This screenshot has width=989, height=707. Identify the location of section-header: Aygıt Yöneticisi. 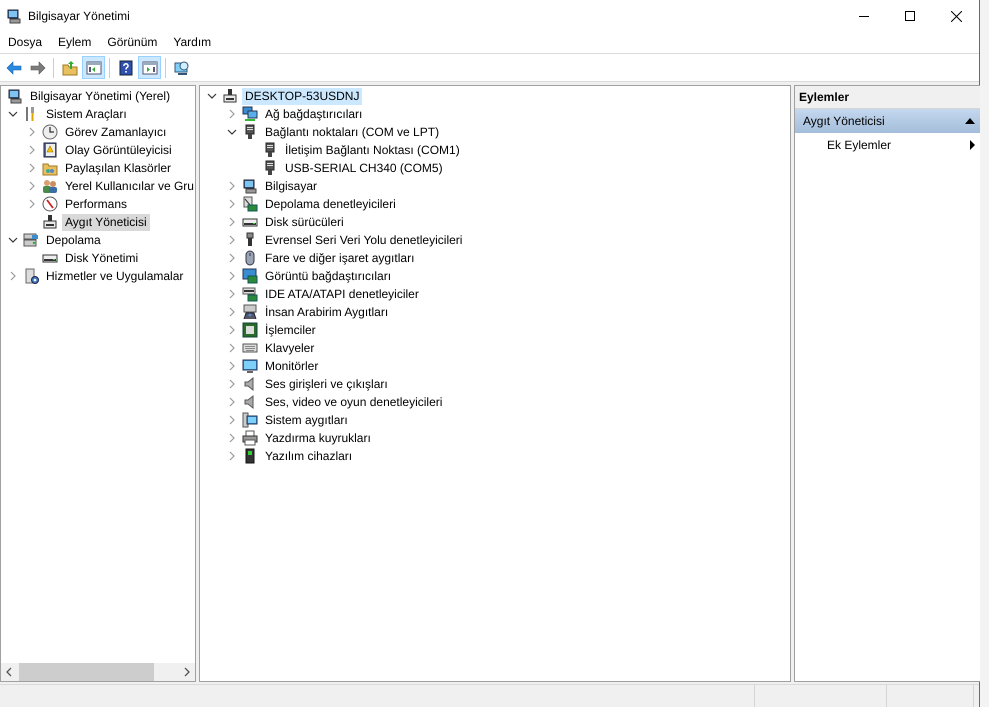
(888, 121).